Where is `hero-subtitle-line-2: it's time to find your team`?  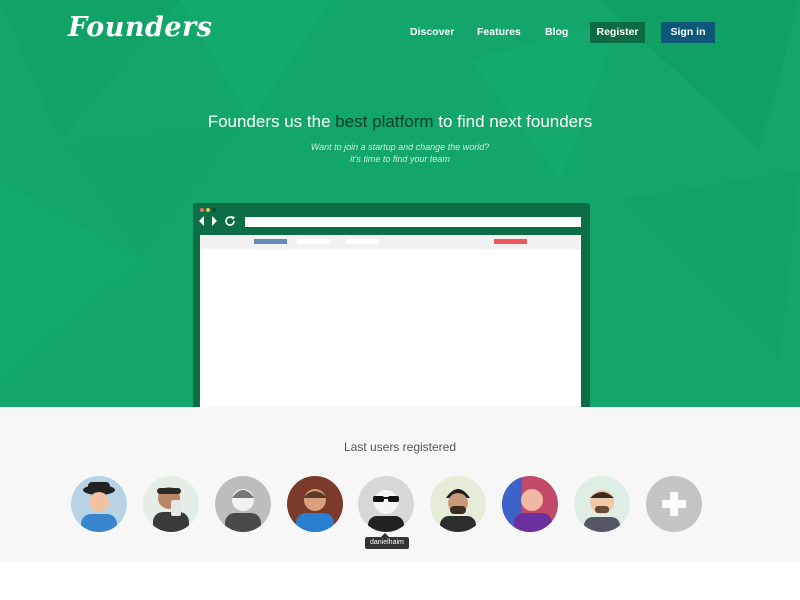
hero-subtitle-line-2: it's time to find your team is located at coordinates (400, 159).